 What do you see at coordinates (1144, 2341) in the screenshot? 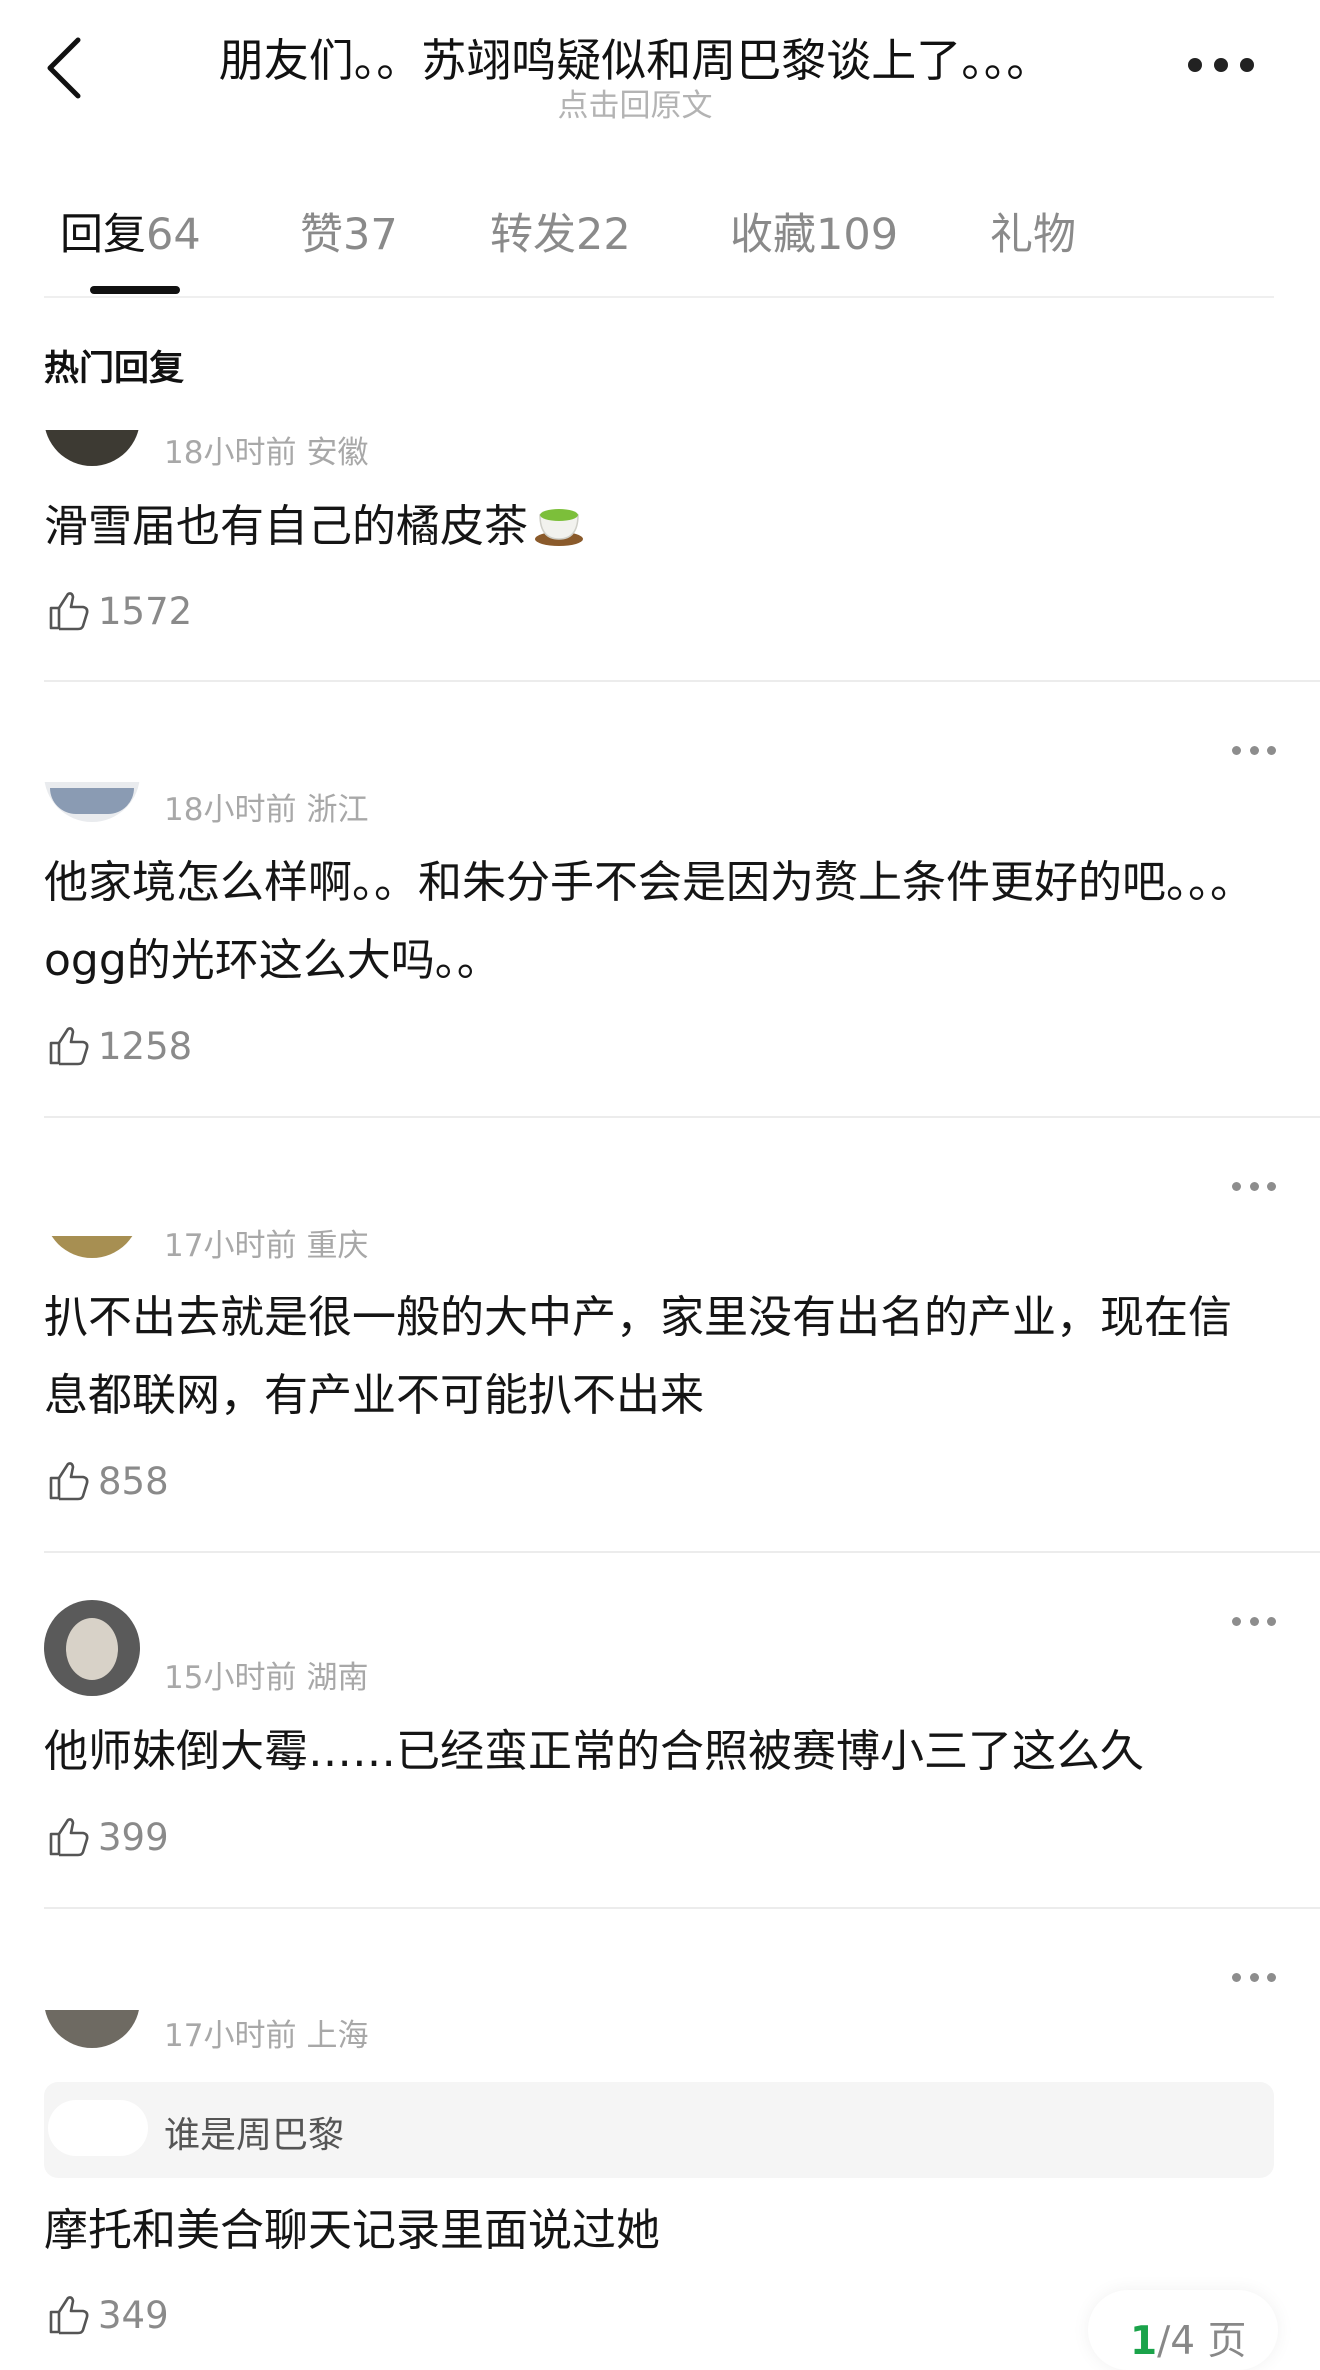
I see `current-page: 1` at bounding box center [1144, 2341].